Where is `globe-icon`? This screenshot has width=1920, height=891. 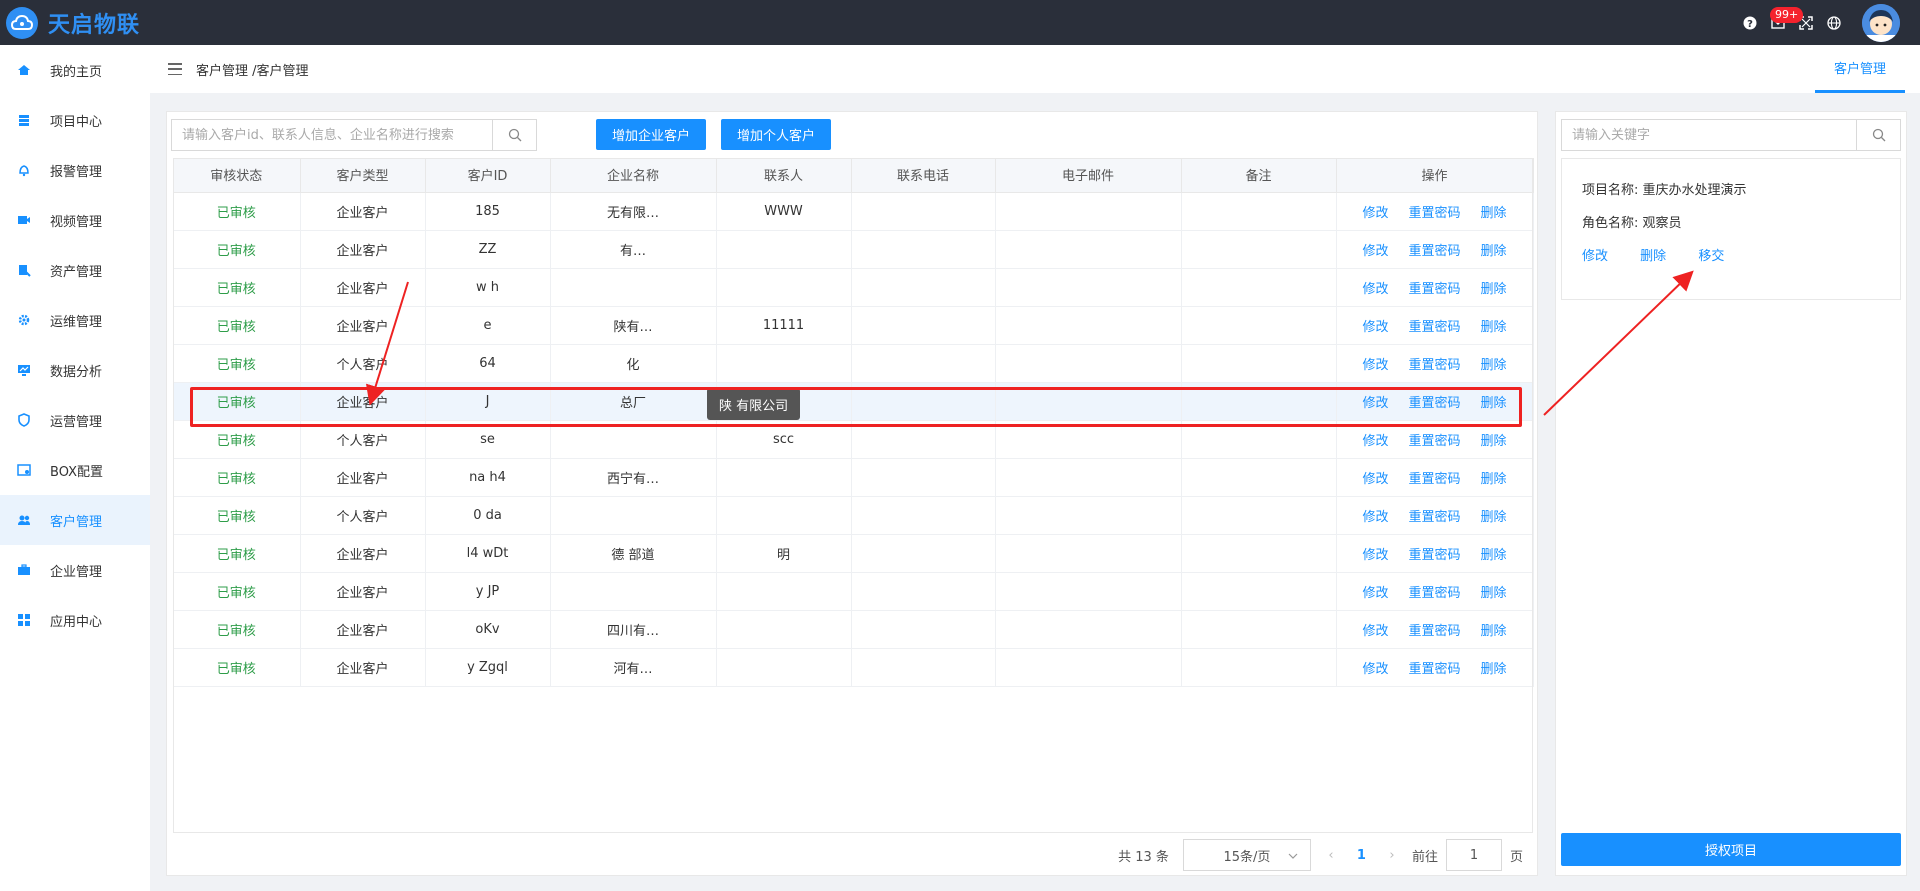
globe-icon is located at coordinates (1834, 23).